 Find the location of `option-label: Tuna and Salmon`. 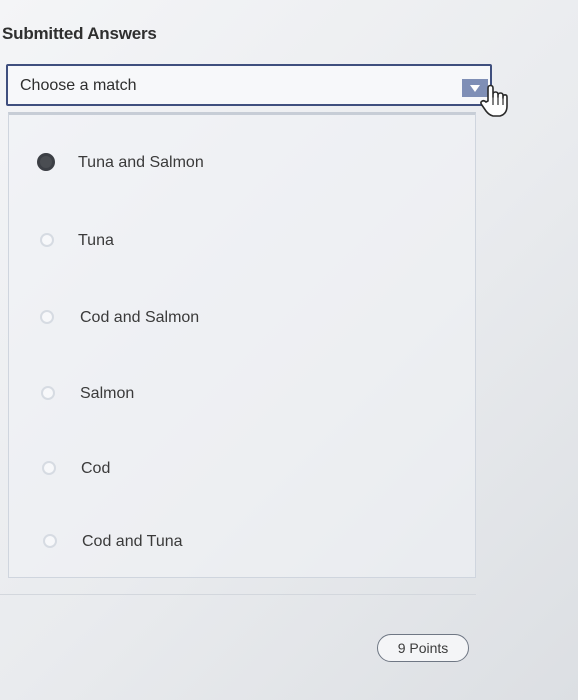

option-label: Tuna and Salmon is located at coordinates (141, 162).